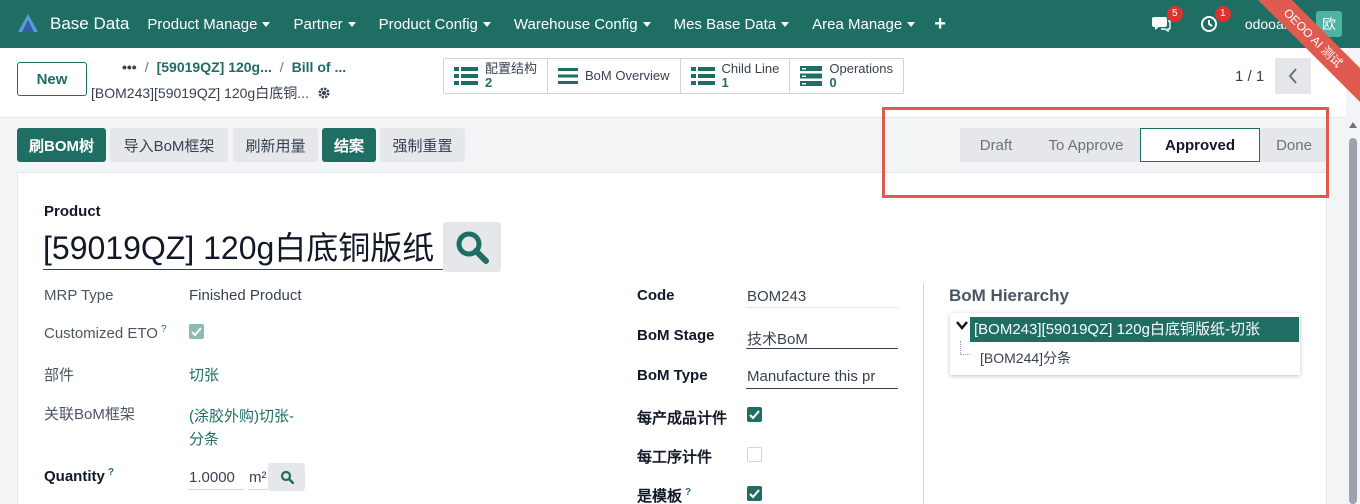  What do you see at coordinates (923, 393) in the screenshot?
I see `column-divider` at bounding box center [923, 393].